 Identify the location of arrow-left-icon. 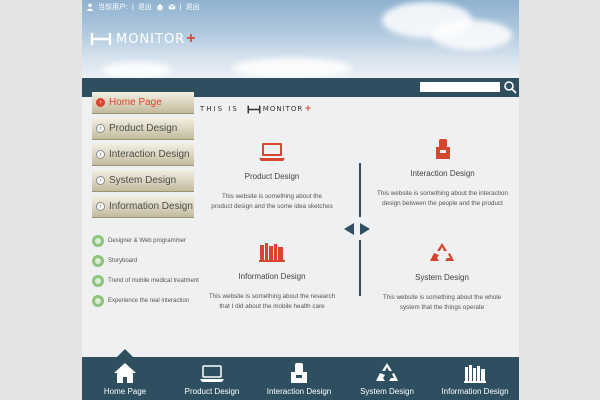
(349, 229).